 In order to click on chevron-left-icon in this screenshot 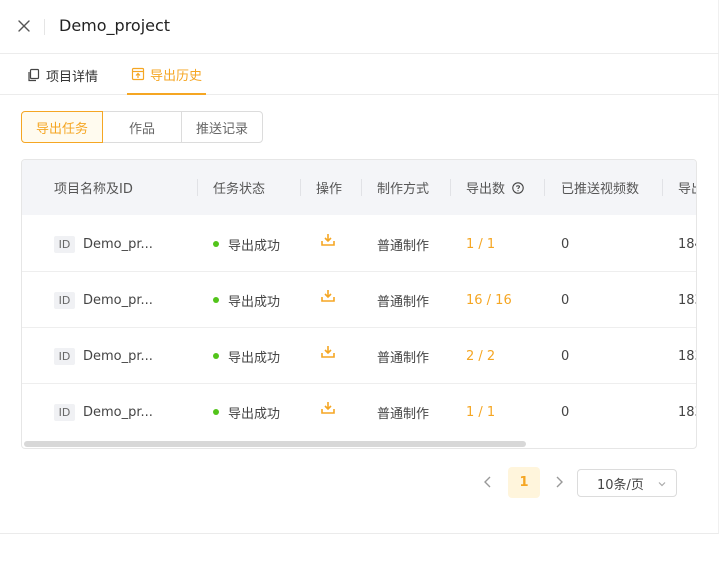, I will do `click(487, 482)`.